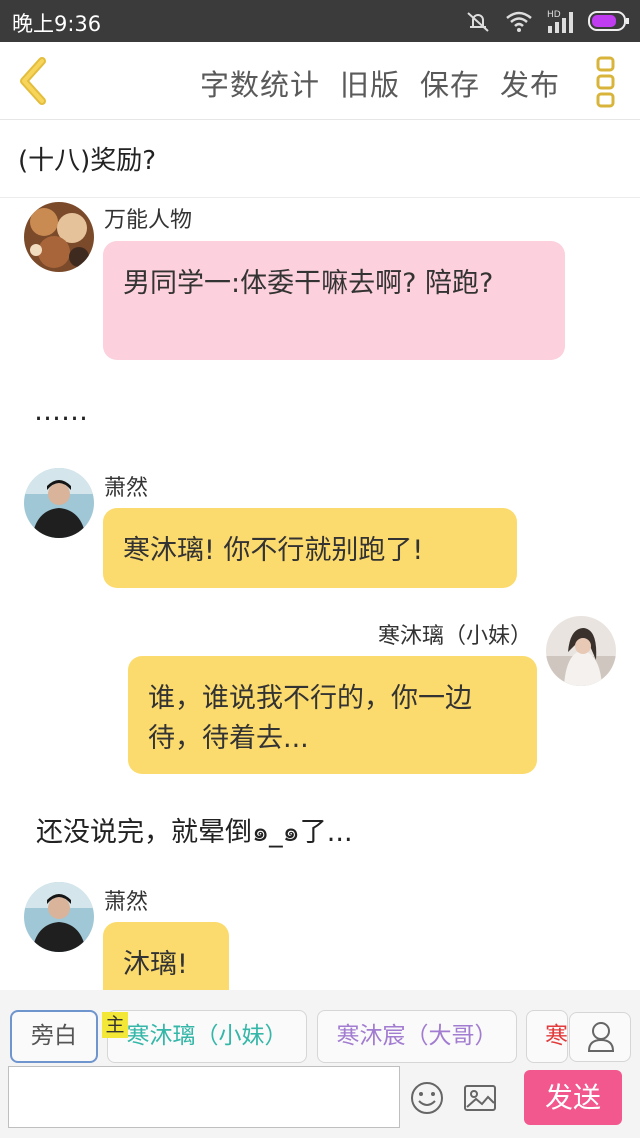 This screenshot has width=640, height=1138. What do you see at coordinates (115, 1025) in the screenshot?
I see `main-role-badge: 主` at bounding box center [115, 1025].